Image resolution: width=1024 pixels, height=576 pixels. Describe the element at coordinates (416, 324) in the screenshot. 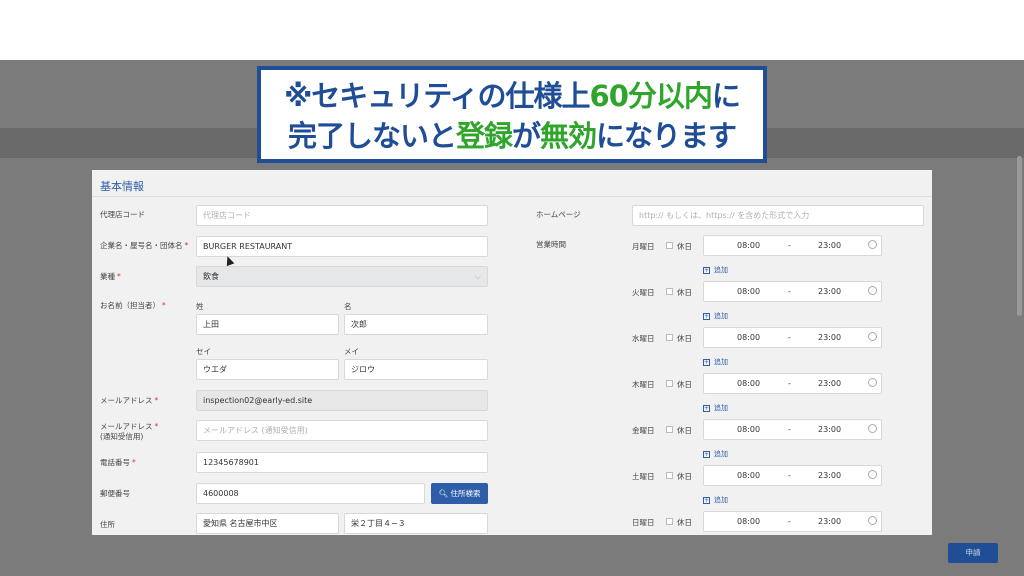

I see `first-name-input: 次郎` at that location.